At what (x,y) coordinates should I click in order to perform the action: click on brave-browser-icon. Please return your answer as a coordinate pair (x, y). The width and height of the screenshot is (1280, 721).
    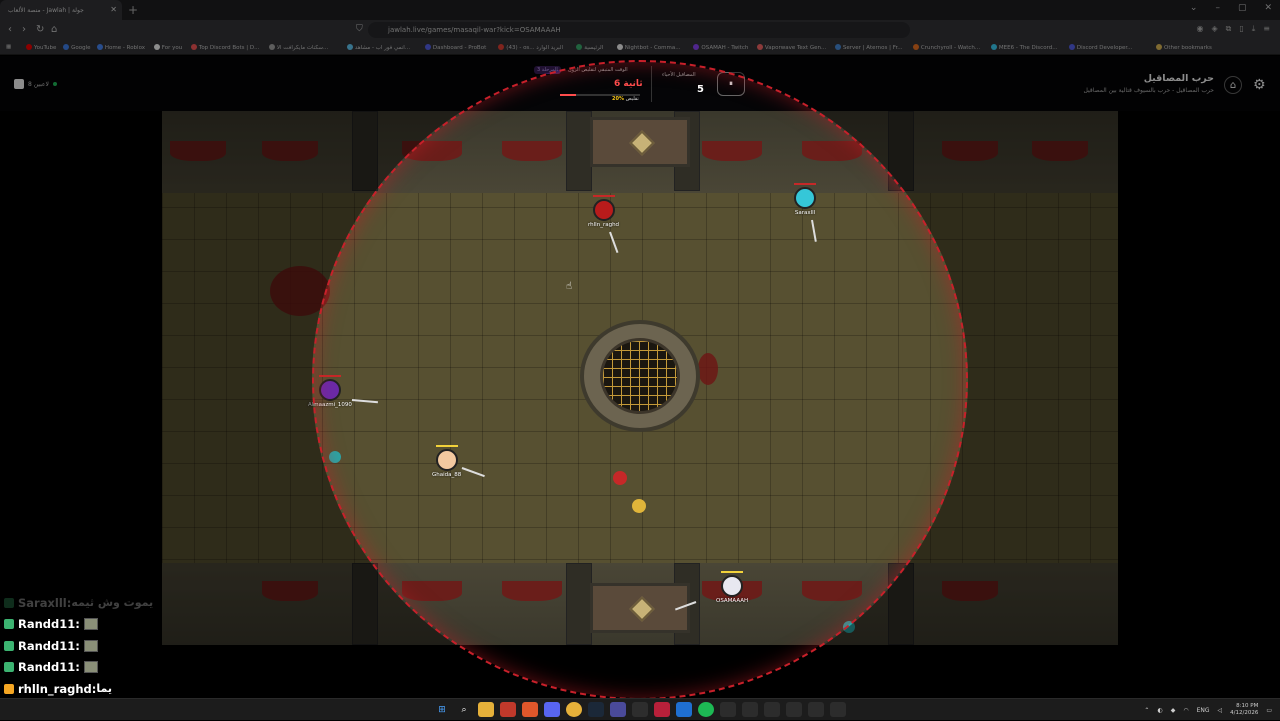
    Looking at the image, I should click on (530, 709).